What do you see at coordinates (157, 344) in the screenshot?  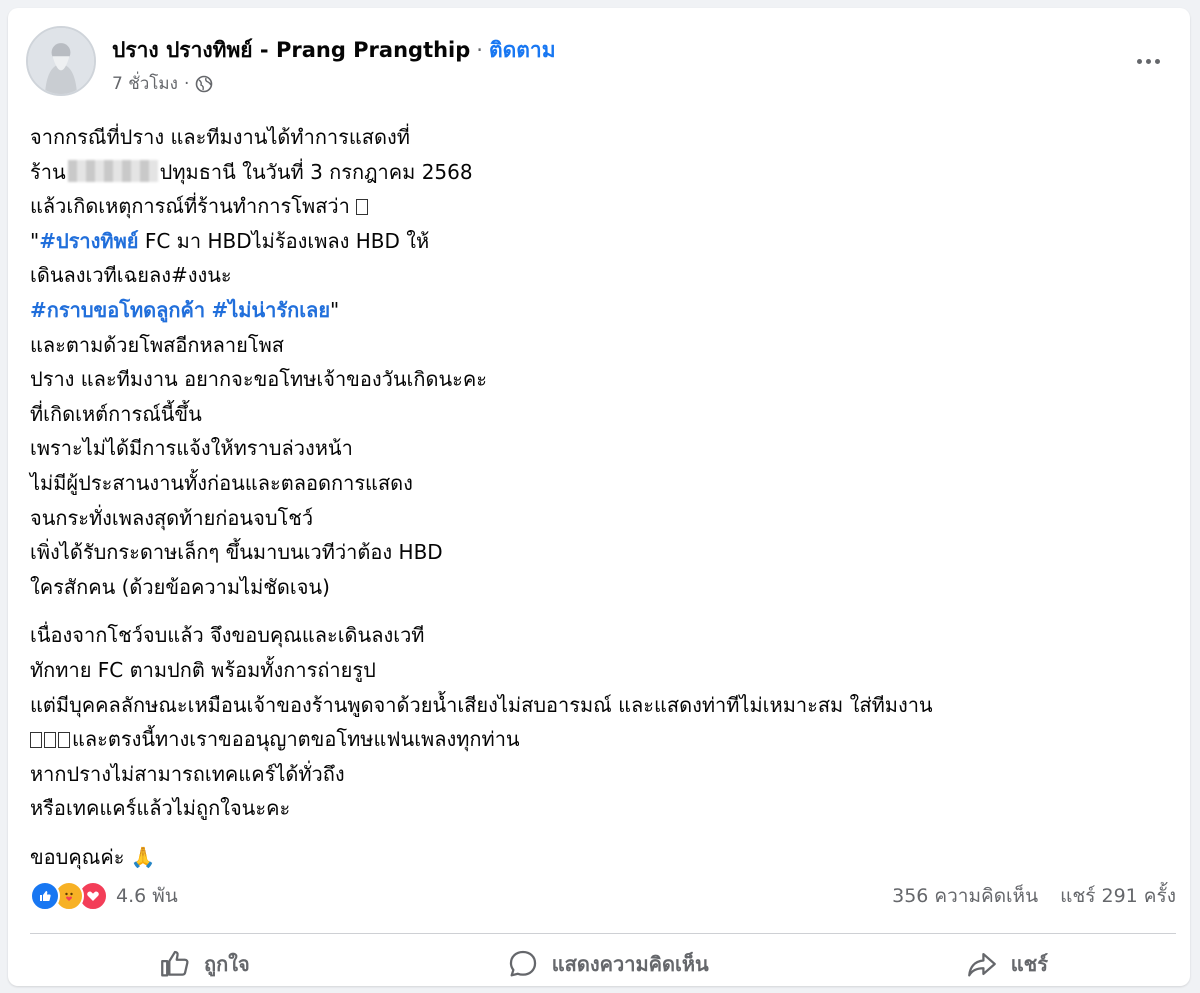 I see `post-line: และตามด้วยโพสอีกหลายโพส` at bounding box center [157, 344].